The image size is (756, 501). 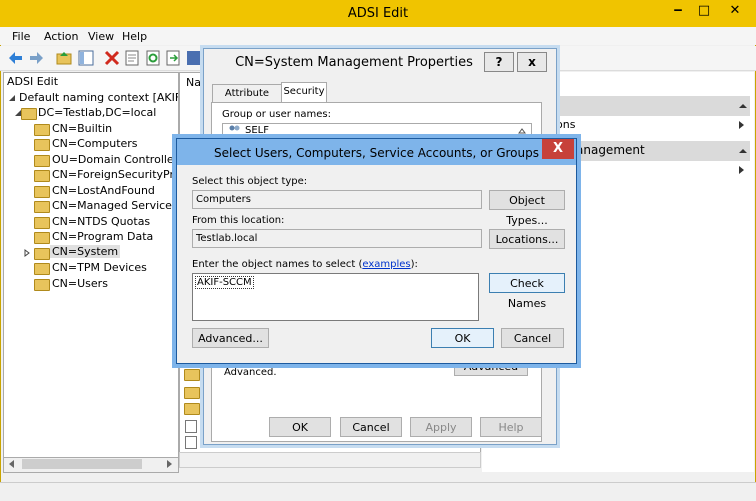 I want to click on tree-item-managed-service: CN=Managed Service Acco, so click(x=115, y=205).